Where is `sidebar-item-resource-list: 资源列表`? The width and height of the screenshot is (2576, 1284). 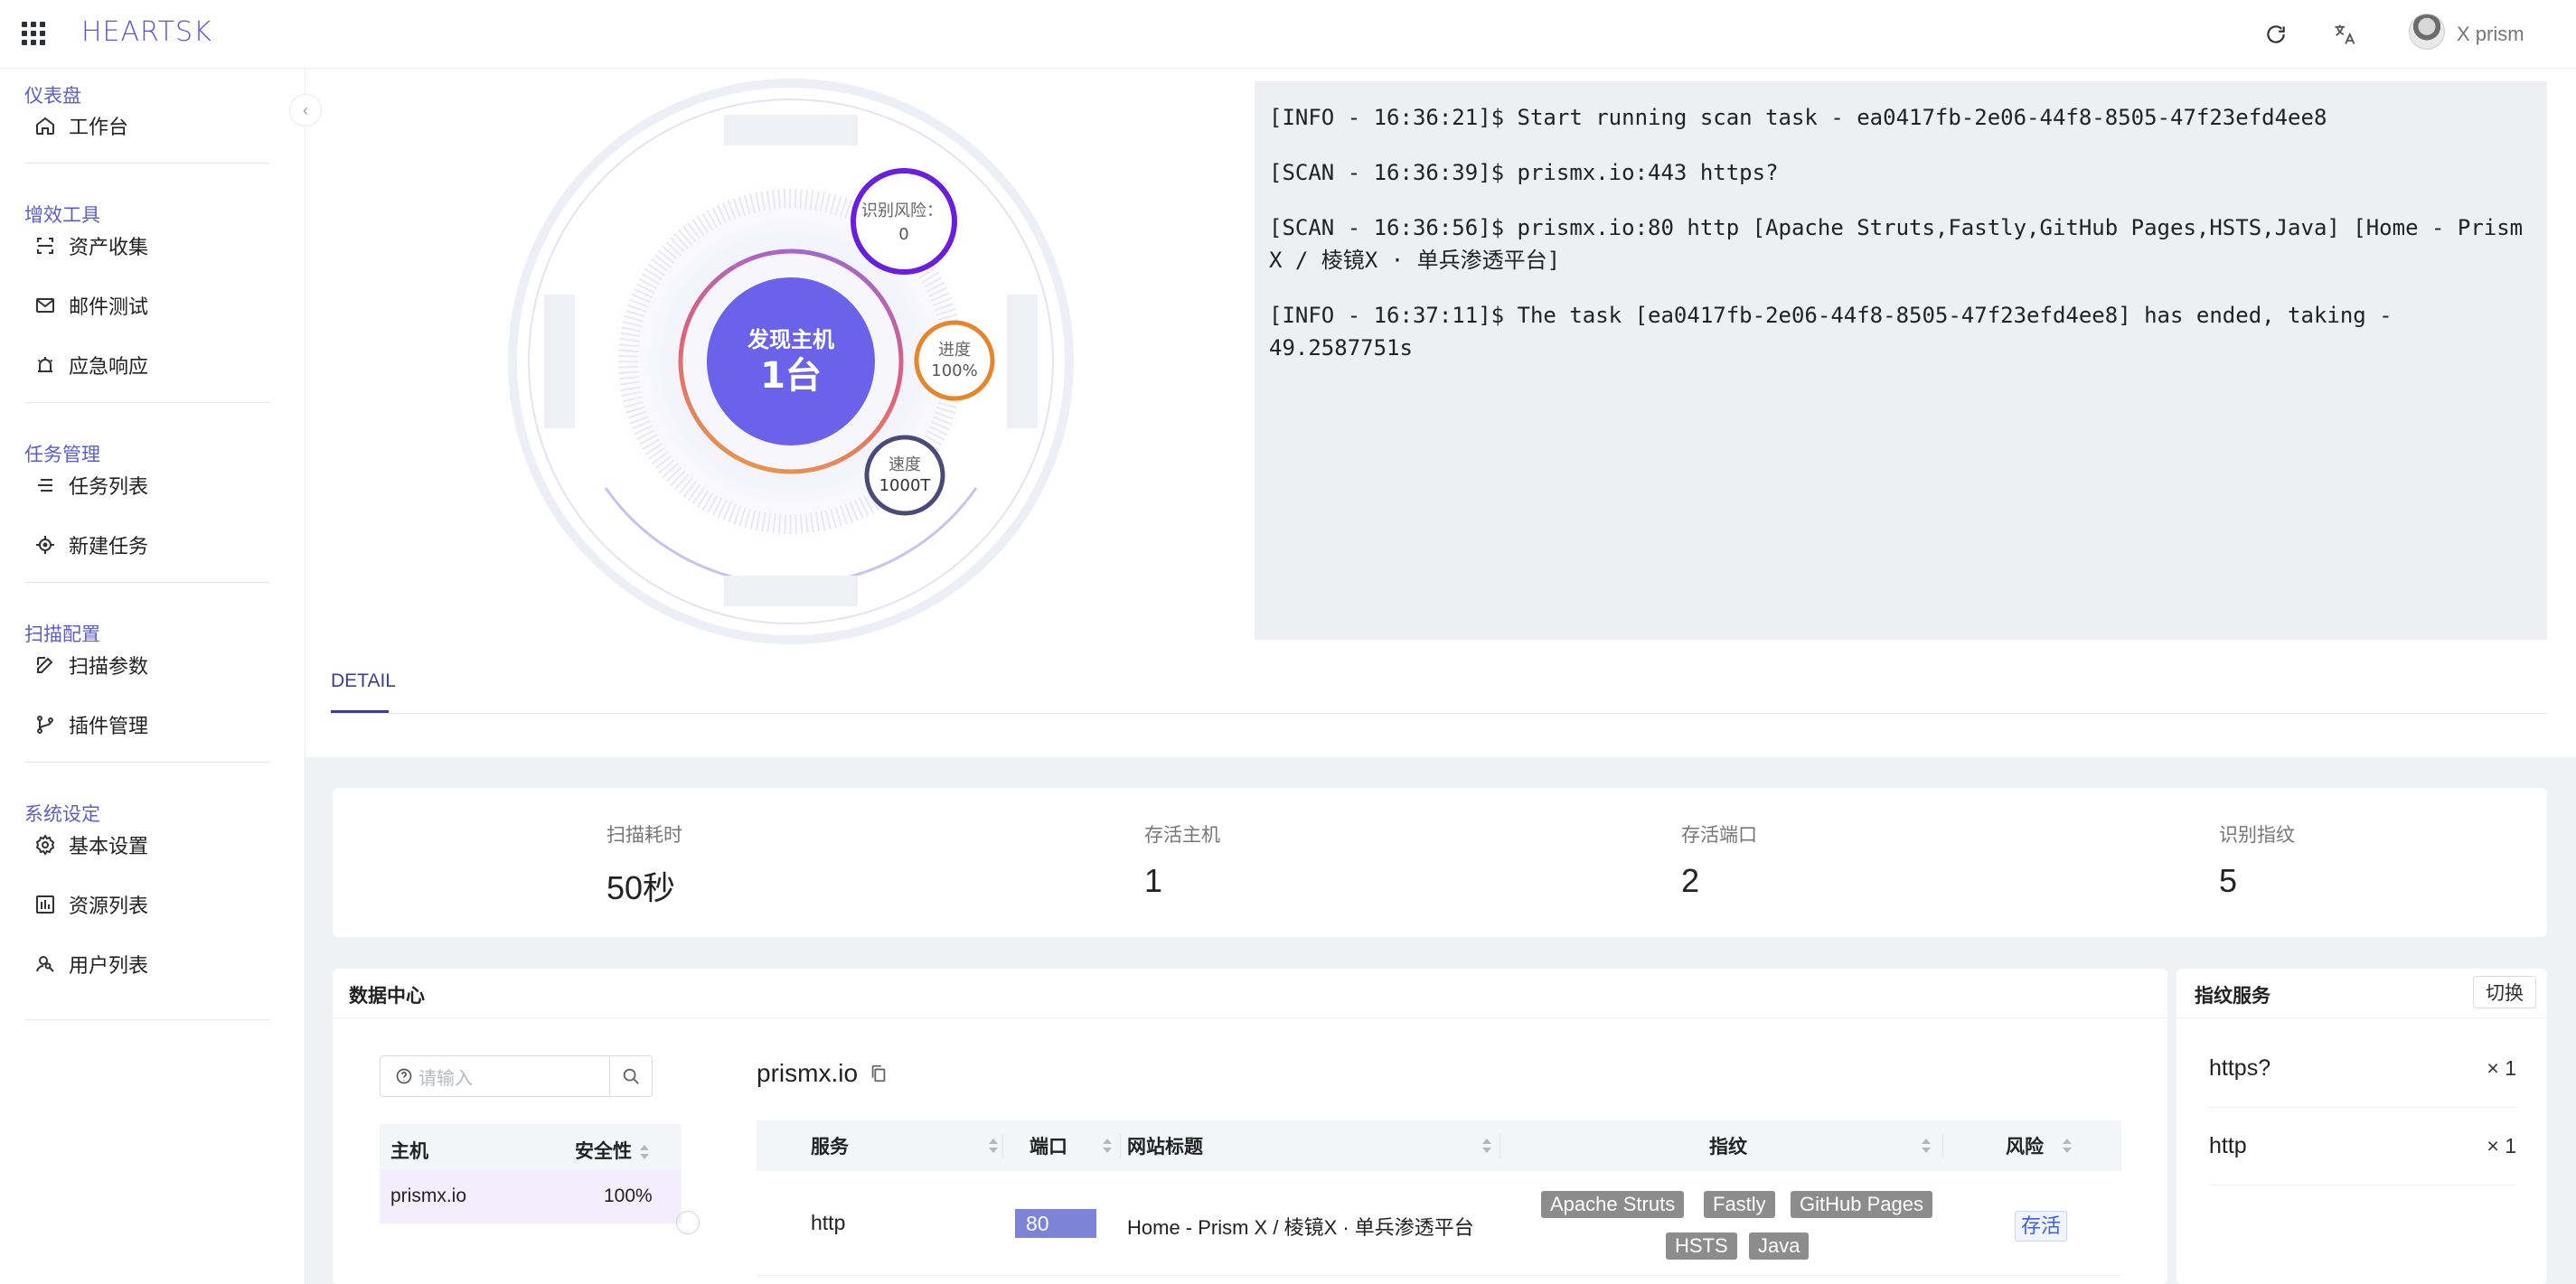
sidebar-item-resource-list: 资源列表 is located at coordinates (91, 905).